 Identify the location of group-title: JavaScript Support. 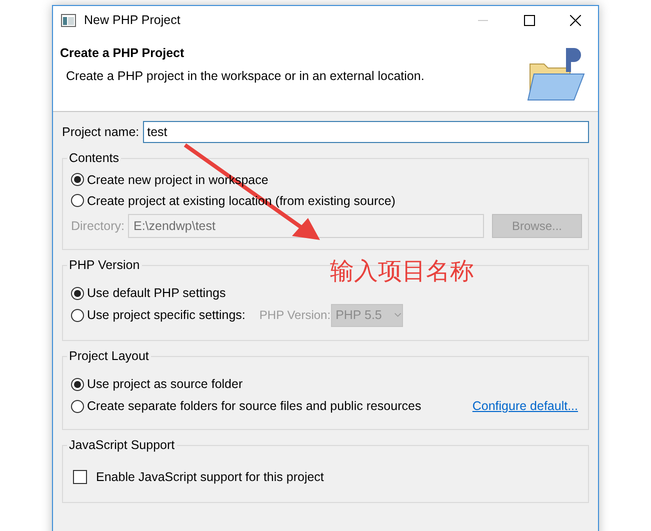
(122, 445).